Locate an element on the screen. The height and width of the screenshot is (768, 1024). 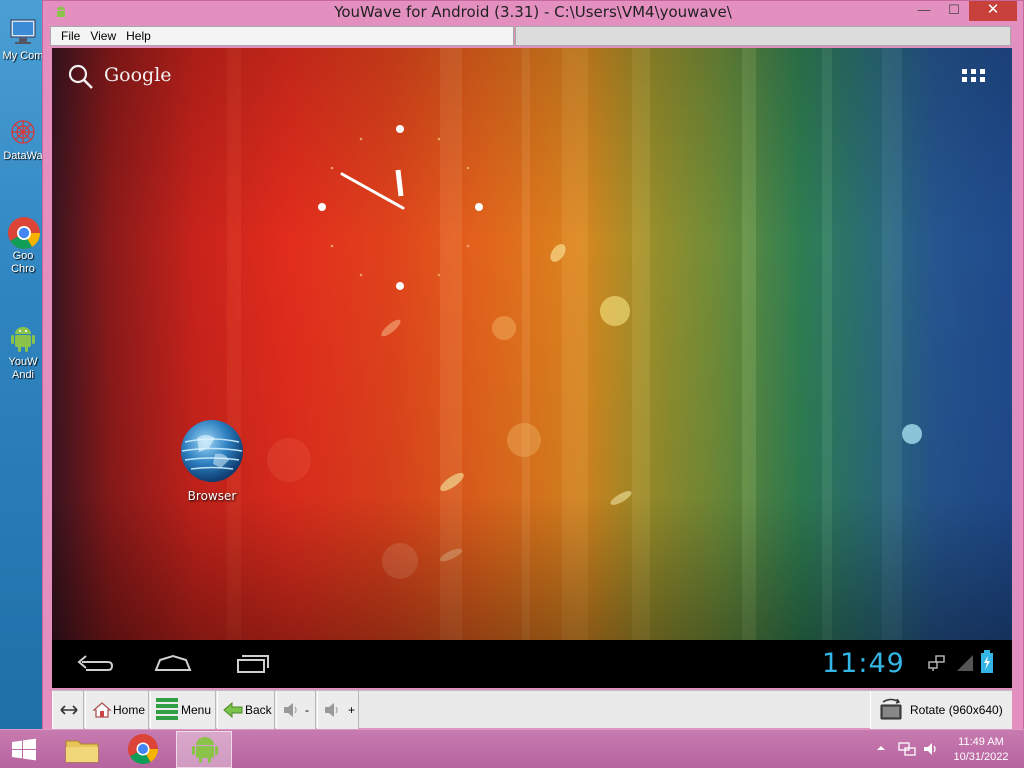
volume-up-button: + is located at coordinates (338, 710).